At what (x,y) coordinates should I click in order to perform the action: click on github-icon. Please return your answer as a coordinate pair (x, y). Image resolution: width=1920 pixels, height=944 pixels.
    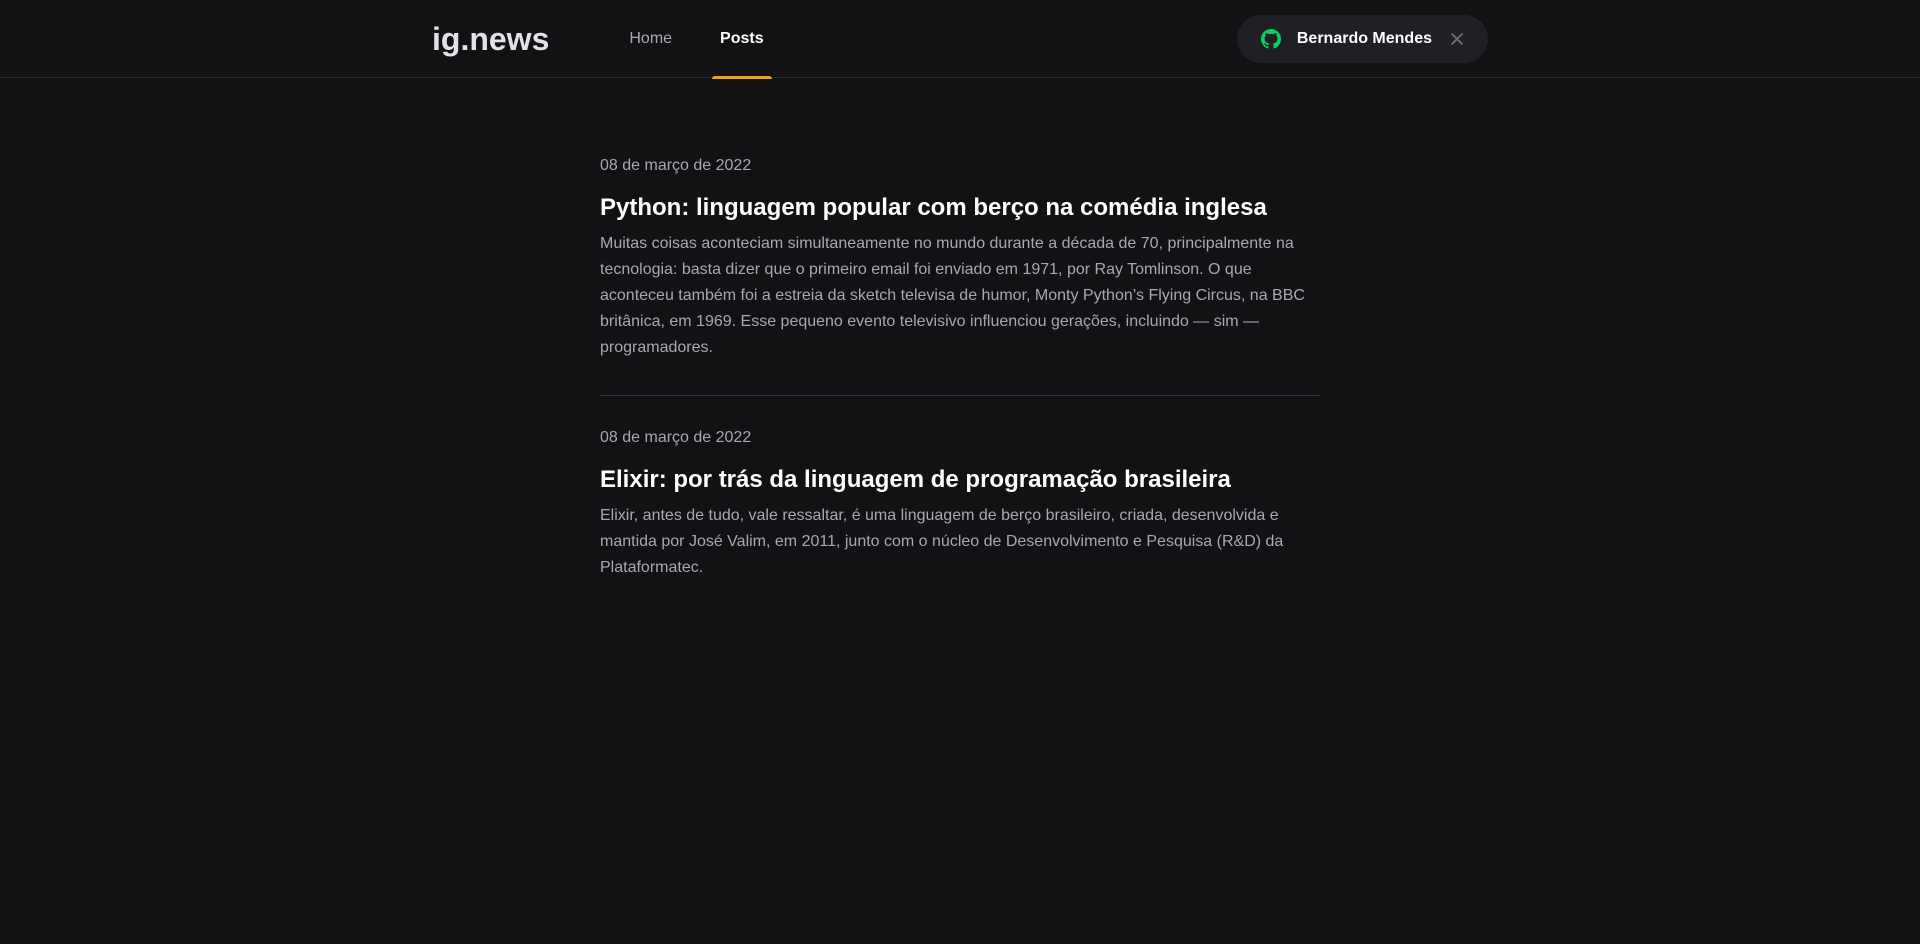
    Looking at the image, I should click on (1270, 39).